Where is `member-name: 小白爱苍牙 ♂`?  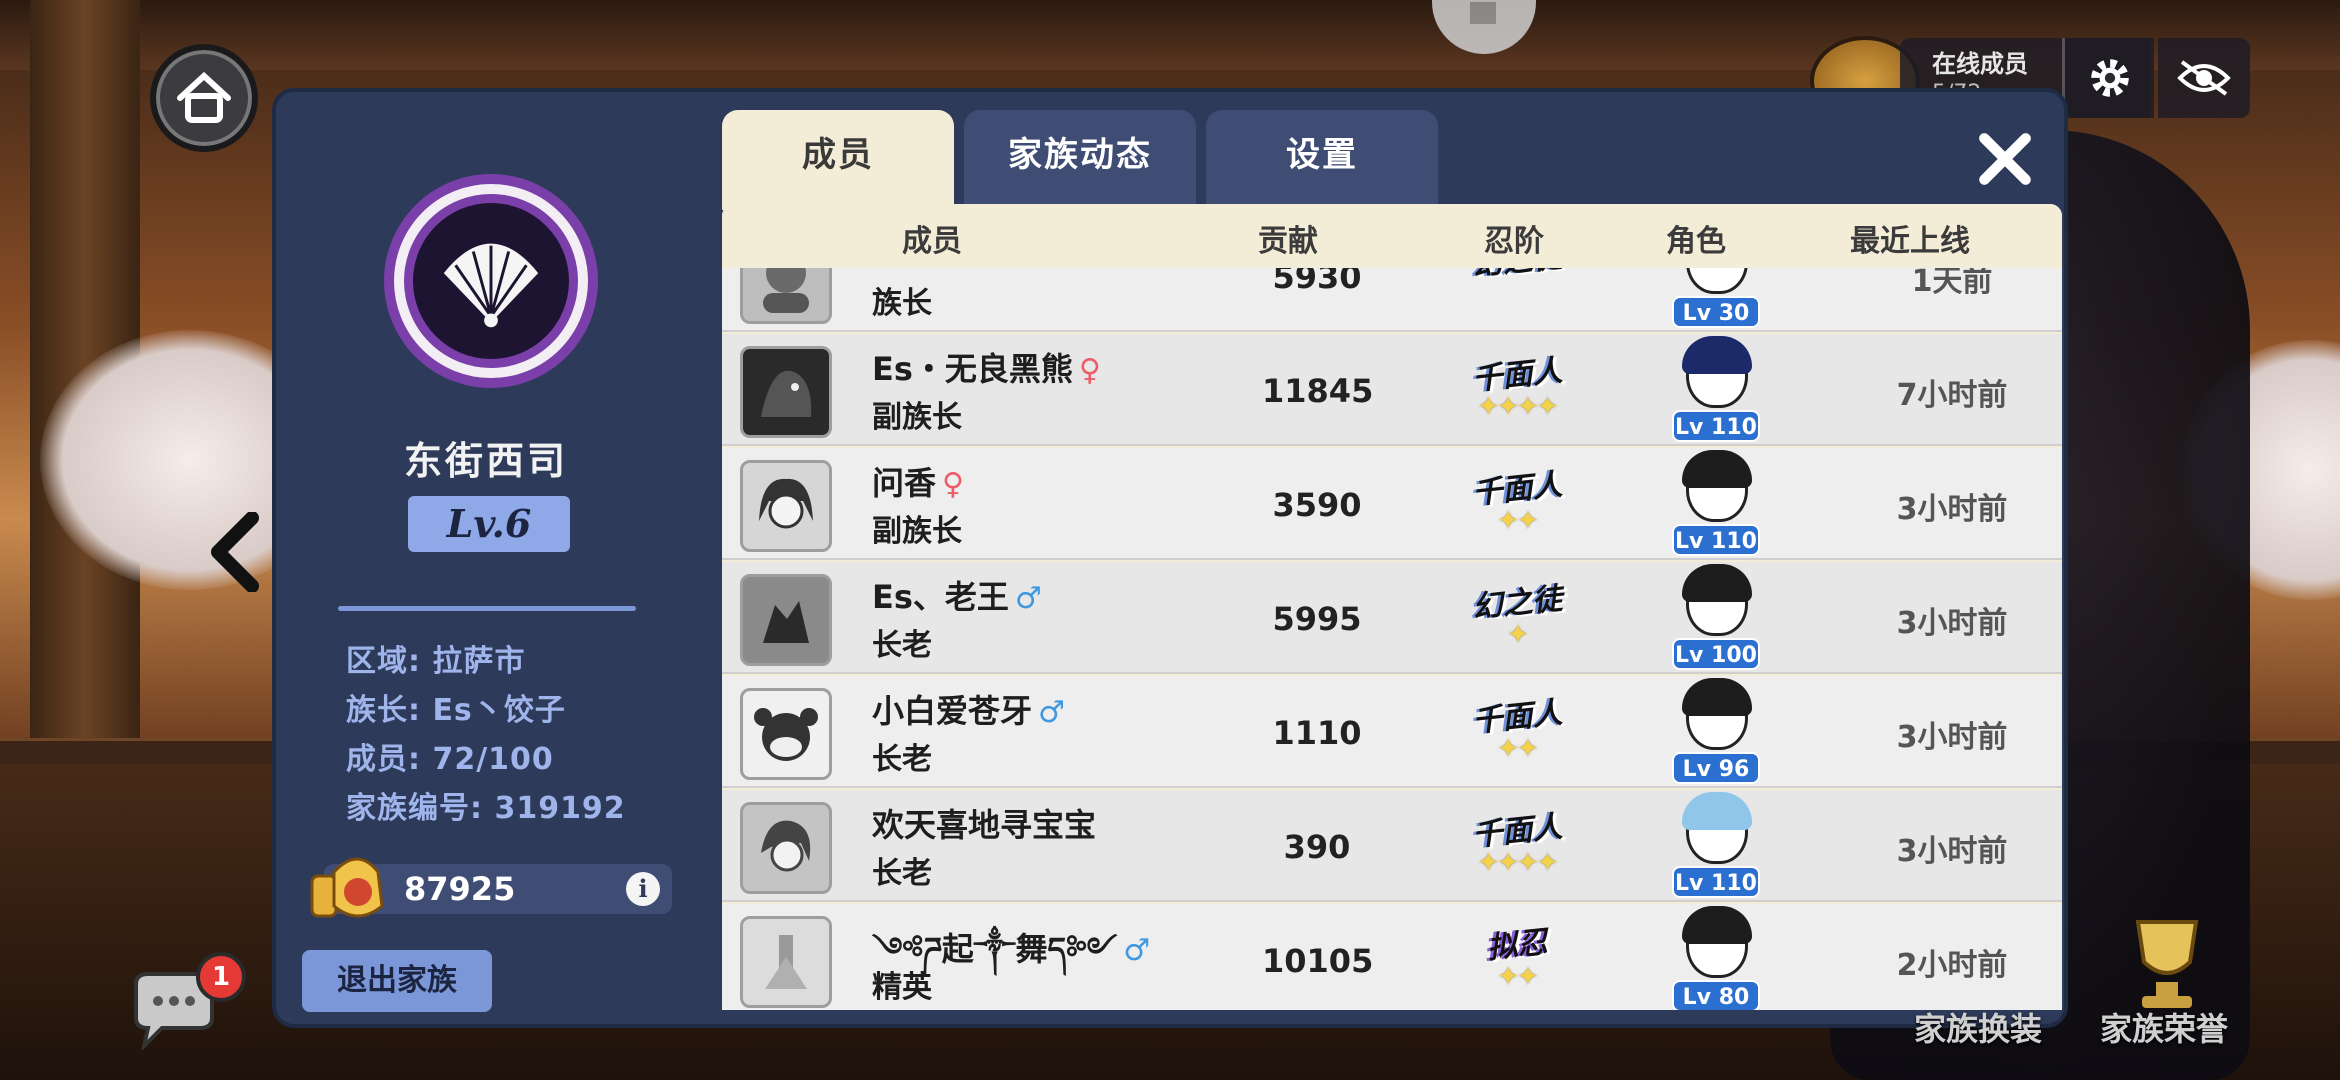 member-name: 小白爱苍牙 ♂ is located at coordinates (968, 711).